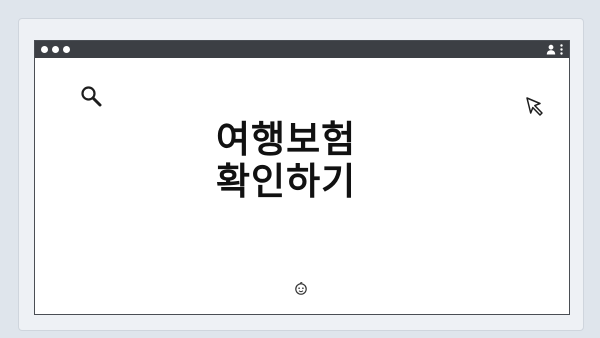 This screenshot has height=338, width=600. What do you see at coordinates (561, 49) in the screenshot?
I see `kebab-menu-icon` at bounding box center [561, 49].